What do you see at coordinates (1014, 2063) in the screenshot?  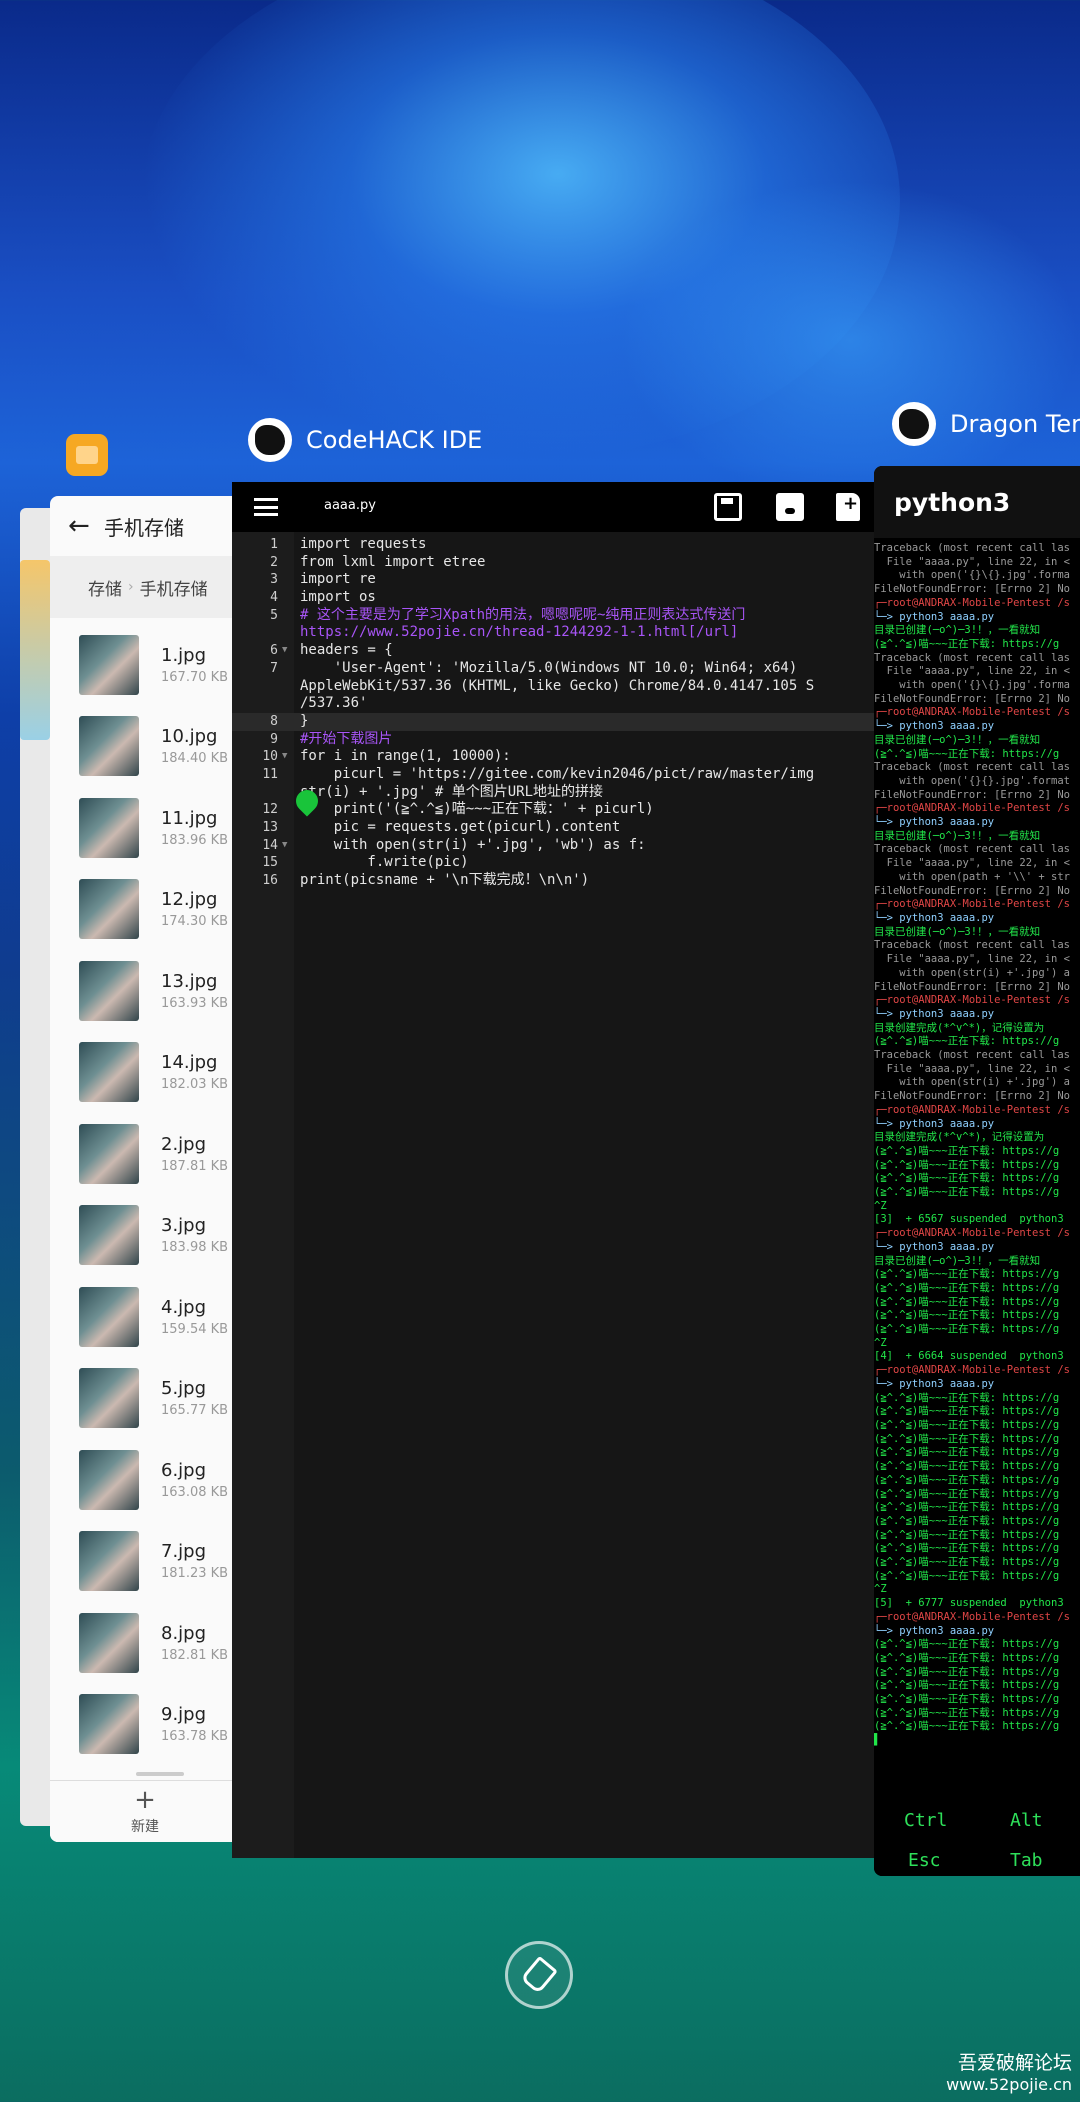 I see `watermark-line1: 吾爱破解论坛` at bounding box center [1014, 2063].